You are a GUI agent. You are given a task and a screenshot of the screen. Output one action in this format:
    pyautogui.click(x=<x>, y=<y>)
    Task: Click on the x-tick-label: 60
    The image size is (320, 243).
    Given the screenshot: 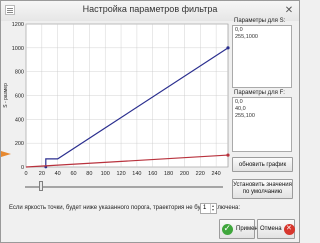 What is the action you would take?
    pyautogui.click(x=73, y=174)
    